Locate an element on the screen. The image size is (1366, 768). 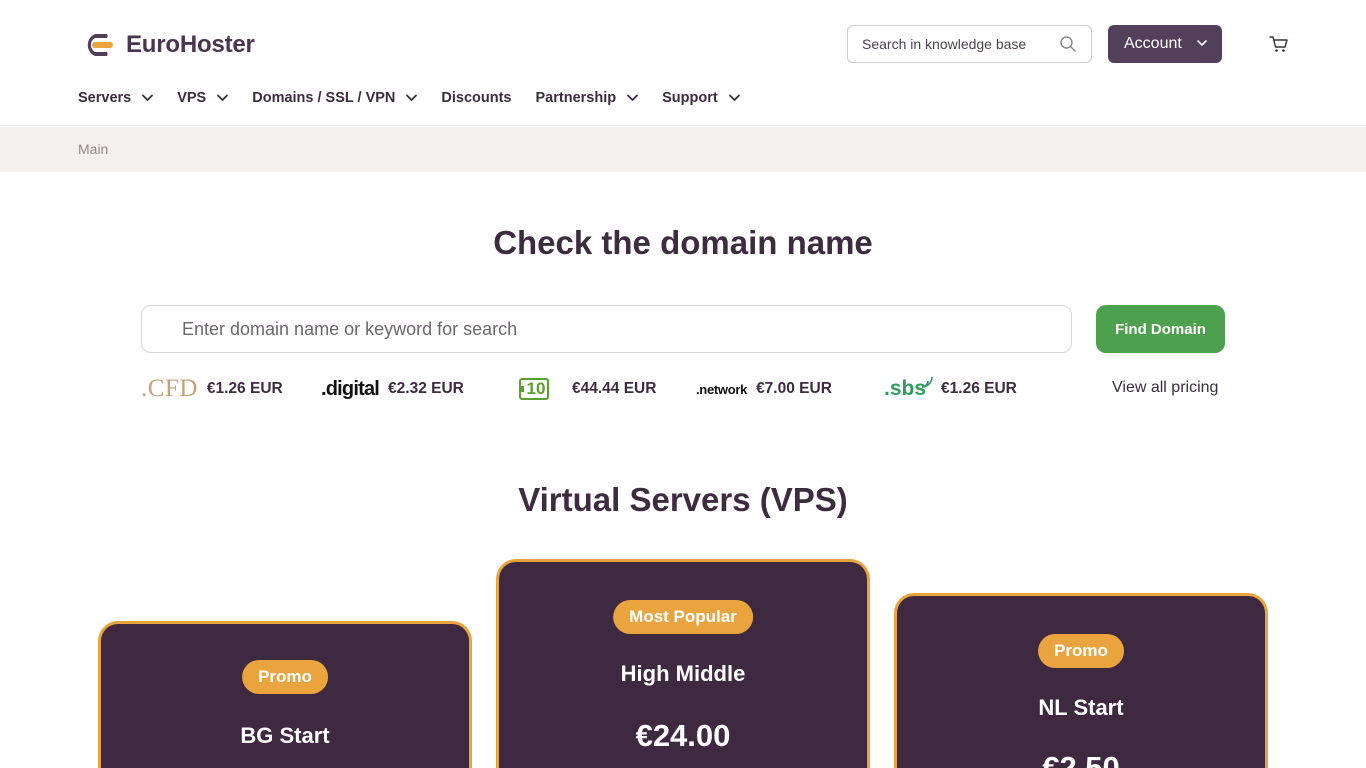
breadcrumb: Main is located at coordinates (683, 149).